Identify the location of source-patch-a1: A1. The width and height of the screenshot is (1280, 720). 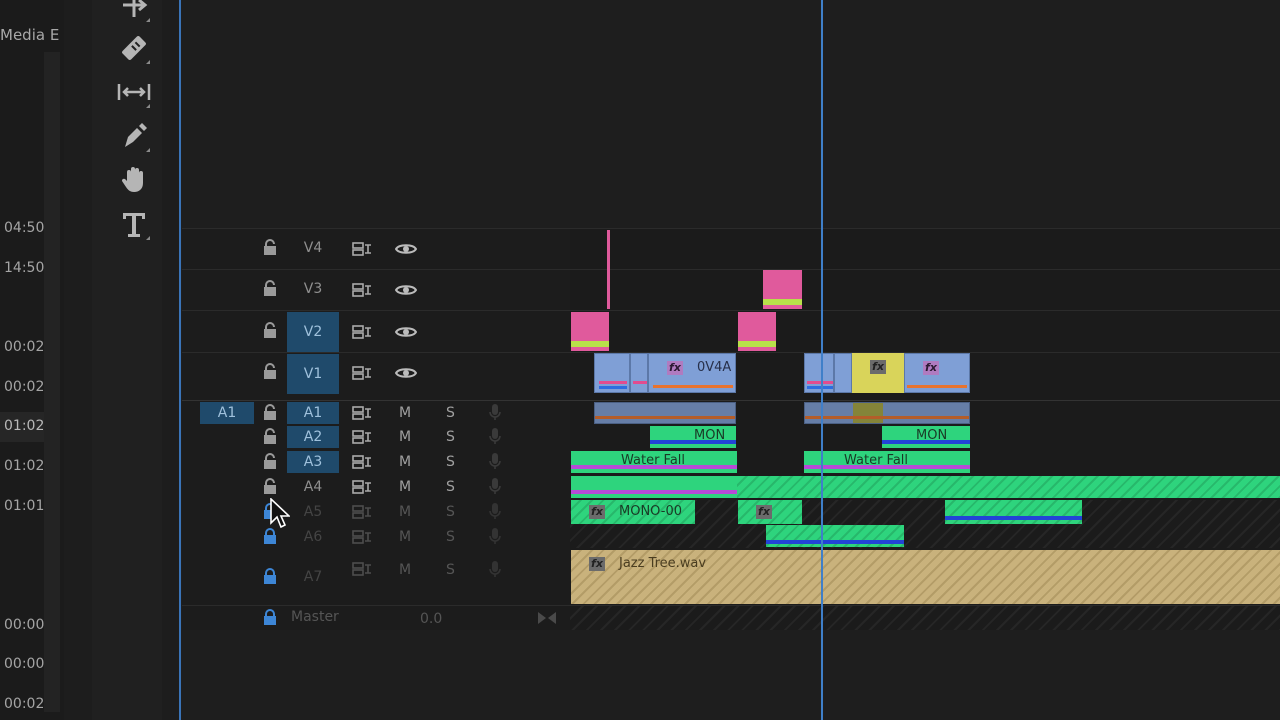
(227, 413).